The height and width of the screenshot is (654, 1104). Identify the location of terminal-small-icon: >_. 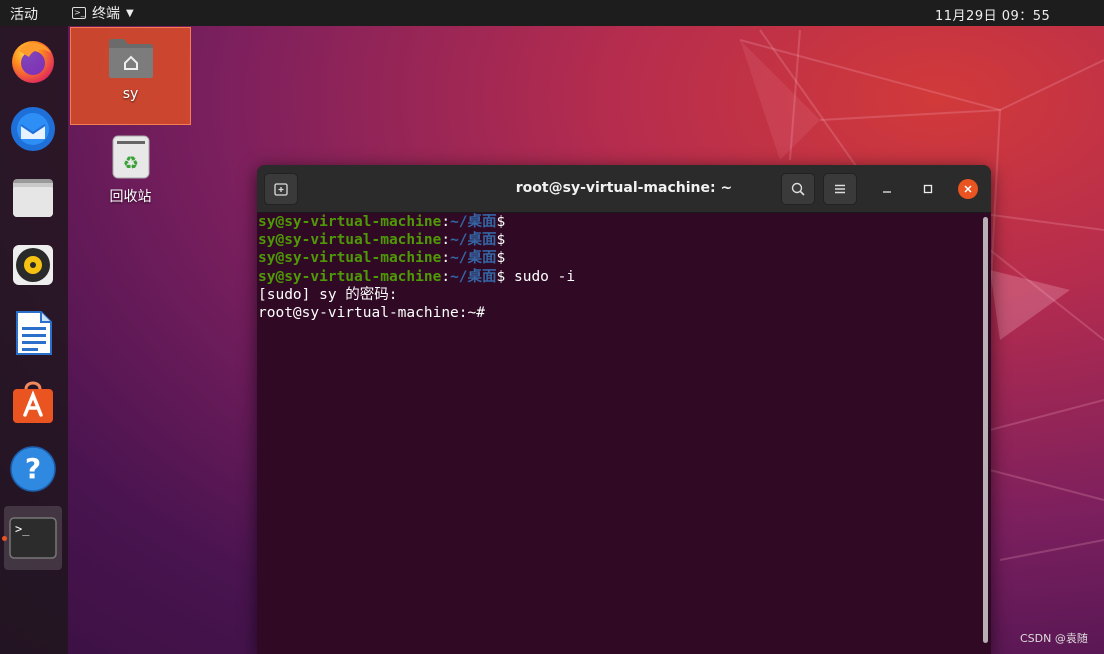
(79, 13).